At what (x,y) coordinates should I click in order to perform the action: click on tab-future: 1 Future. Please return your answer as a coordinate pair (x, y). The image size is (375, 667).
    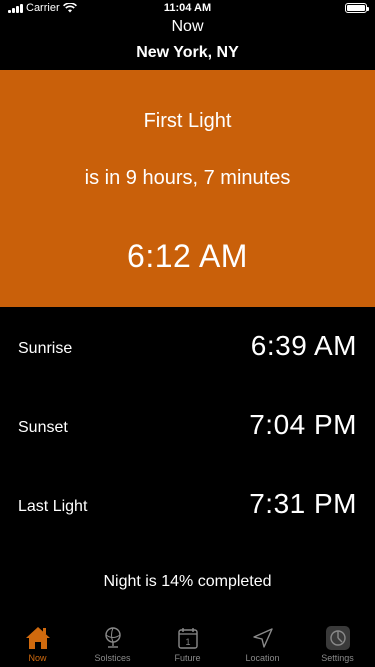
    Looking at the image, I should click on (187, 643).